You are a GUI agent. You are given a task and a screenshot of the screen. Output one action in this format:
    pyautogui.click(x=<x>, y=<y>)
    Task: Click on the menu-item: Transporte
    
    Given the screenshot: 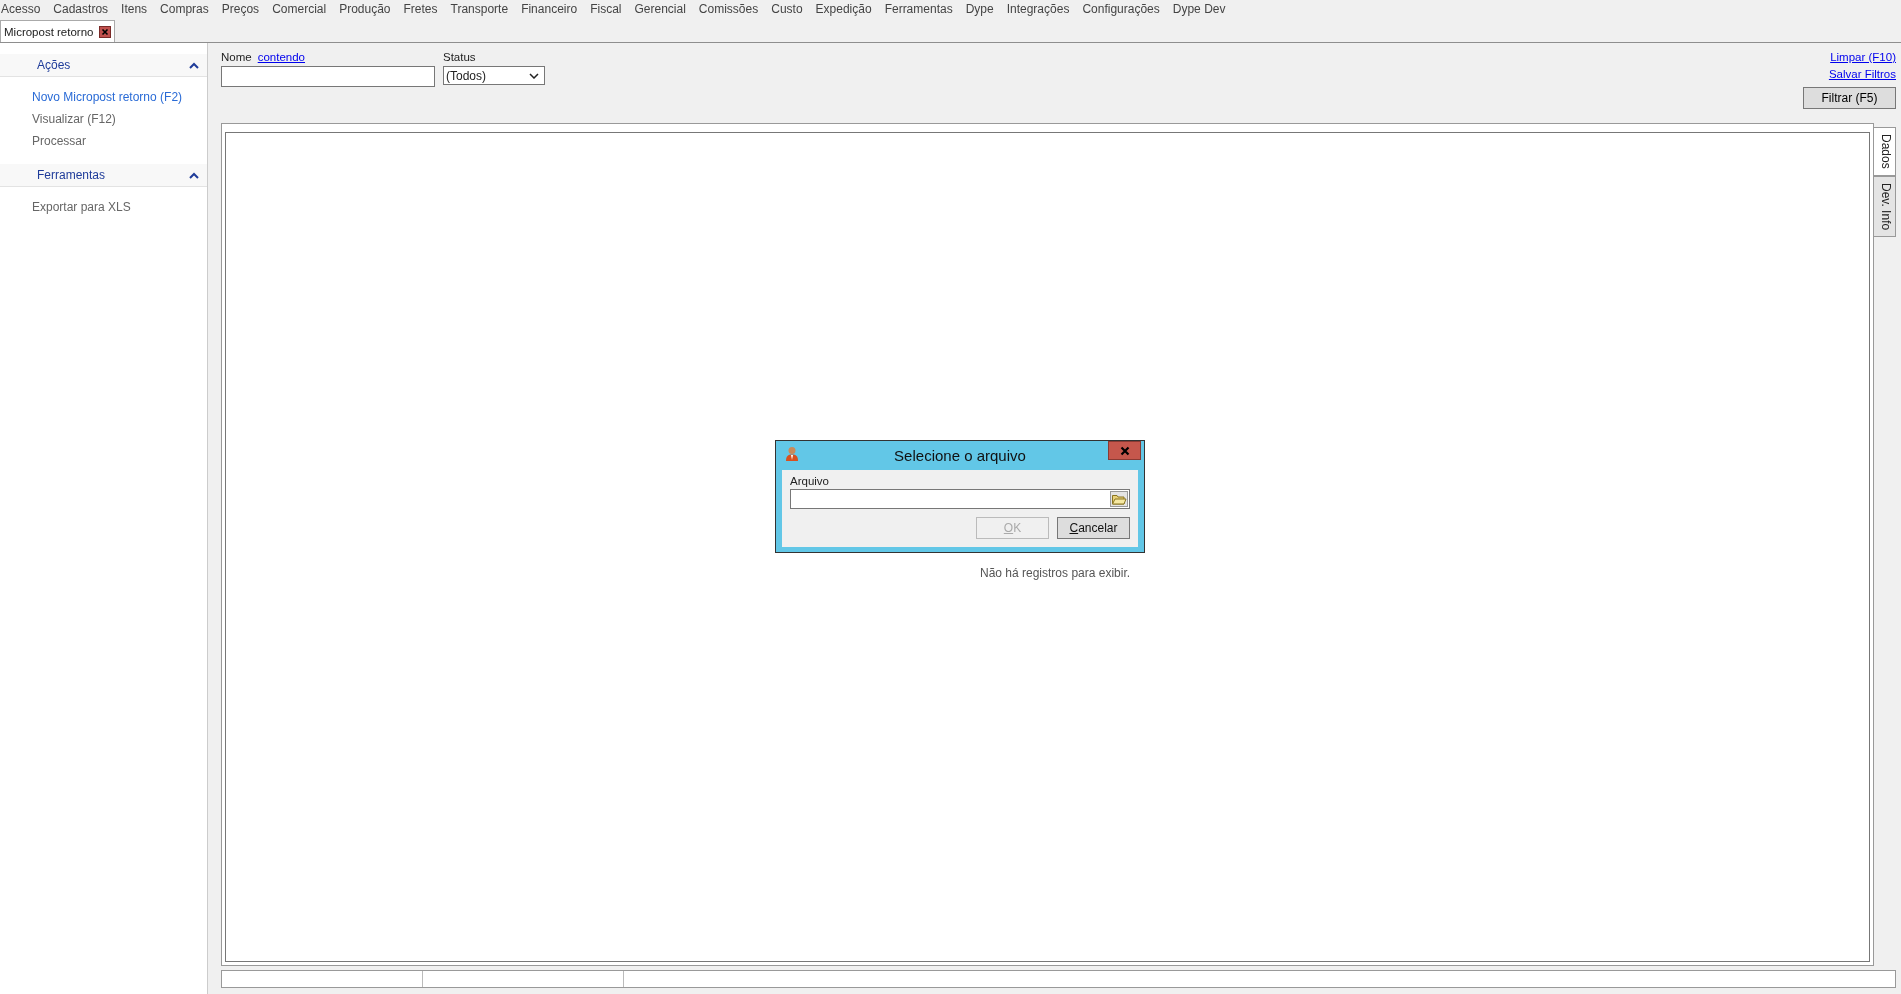 What is the action you would take?
    pyautogui.click(x=479, y=9)
    